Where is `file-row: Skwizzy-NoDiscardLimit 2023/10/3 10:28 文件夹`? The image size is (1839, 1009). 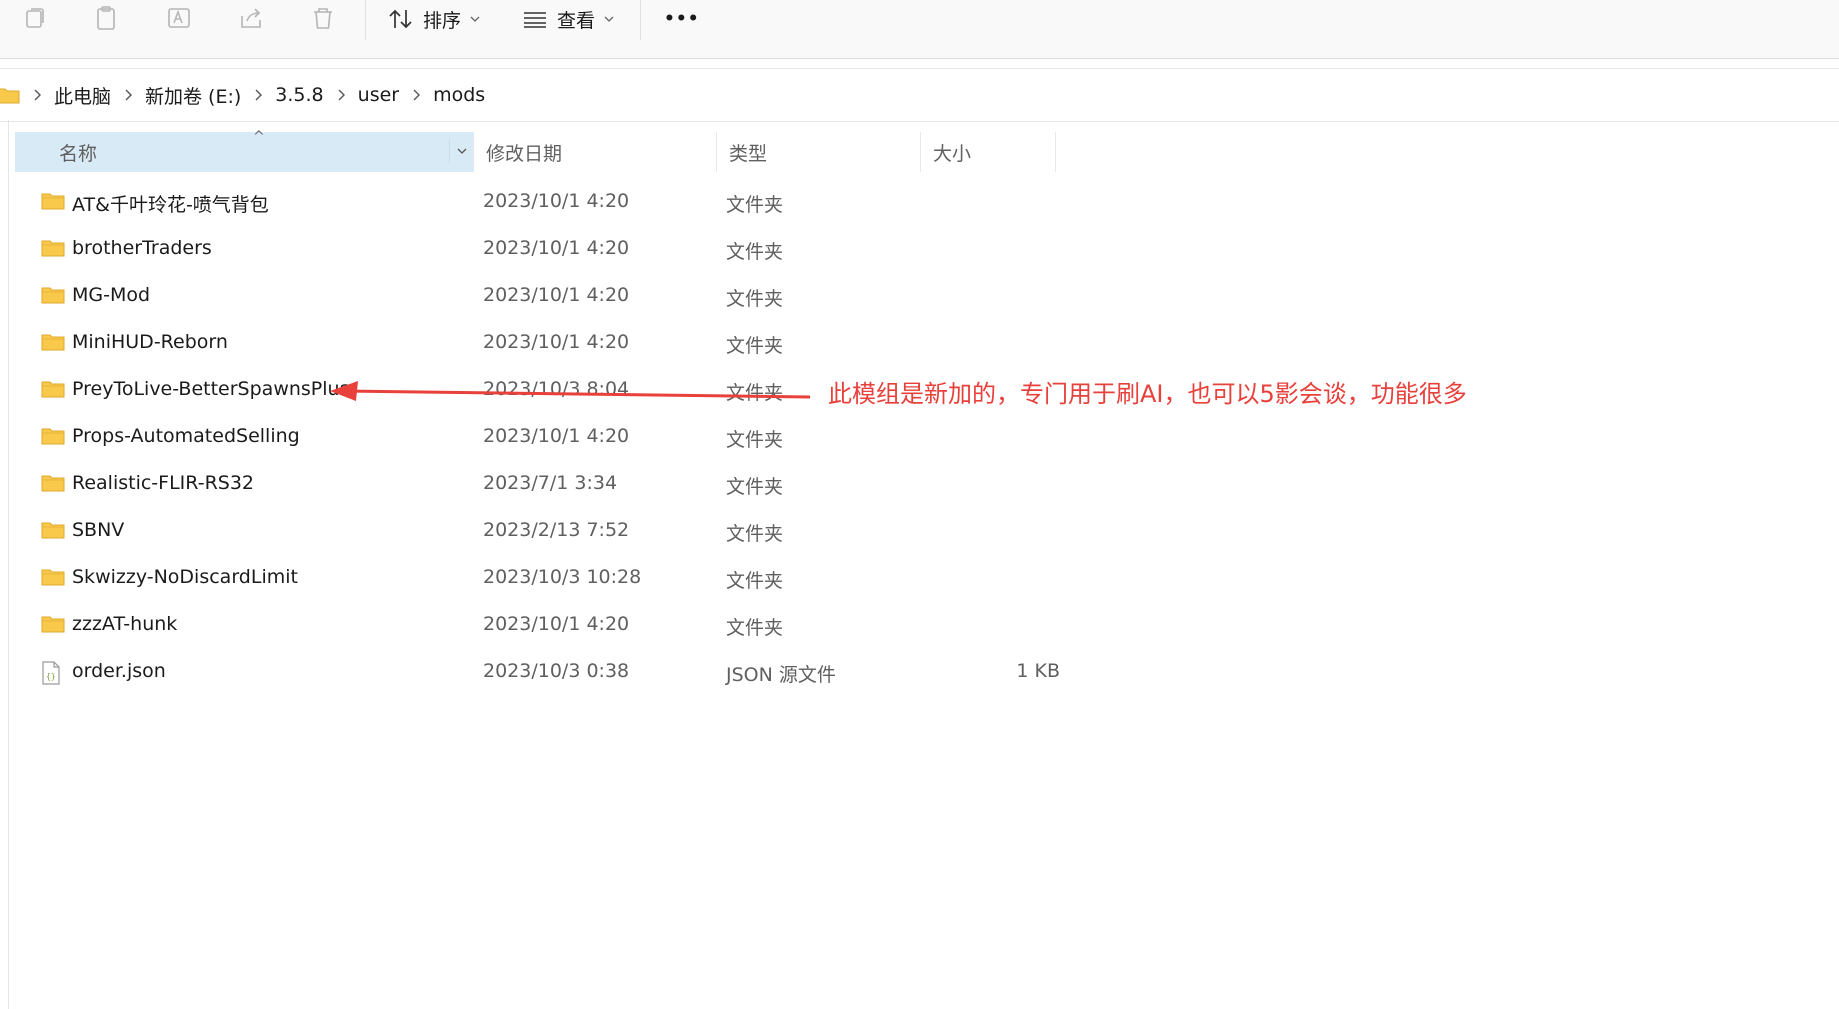 file-row: Skwizzy-NoDiscardLimit 2023/10/3 10:28 文件夹 is located at coordinates (535, 578).